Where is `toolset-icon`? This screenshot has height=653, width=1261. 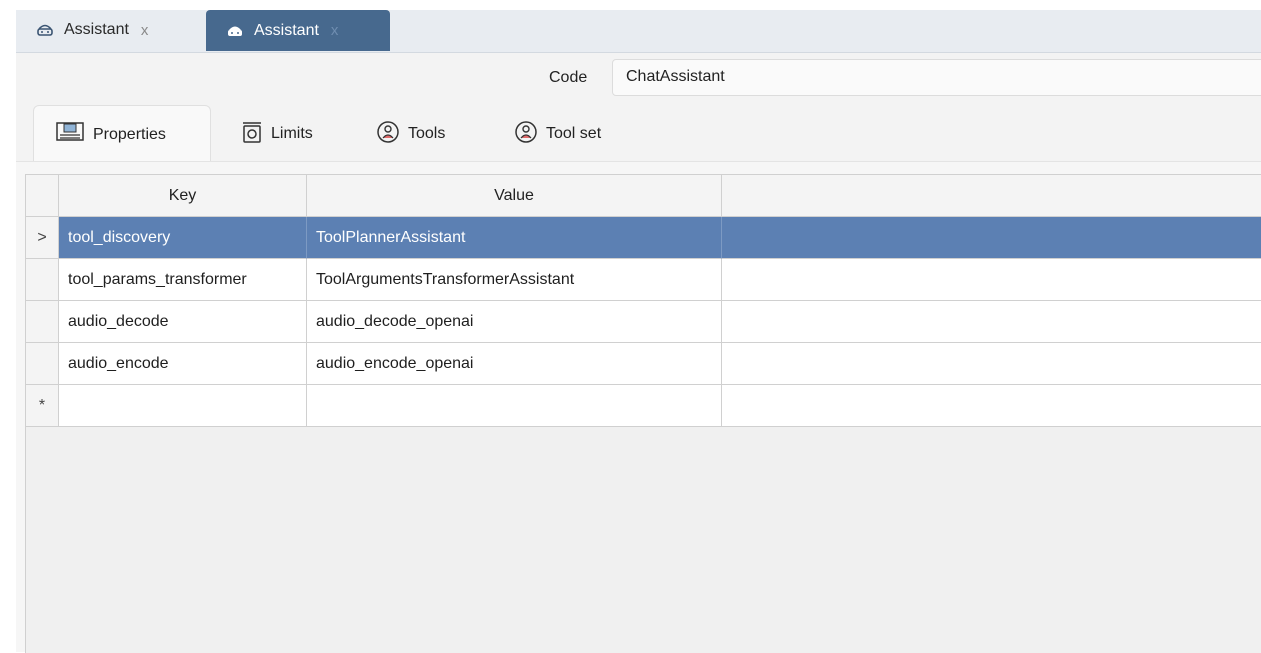 toolset-icon is located at coordinates (526, 134).